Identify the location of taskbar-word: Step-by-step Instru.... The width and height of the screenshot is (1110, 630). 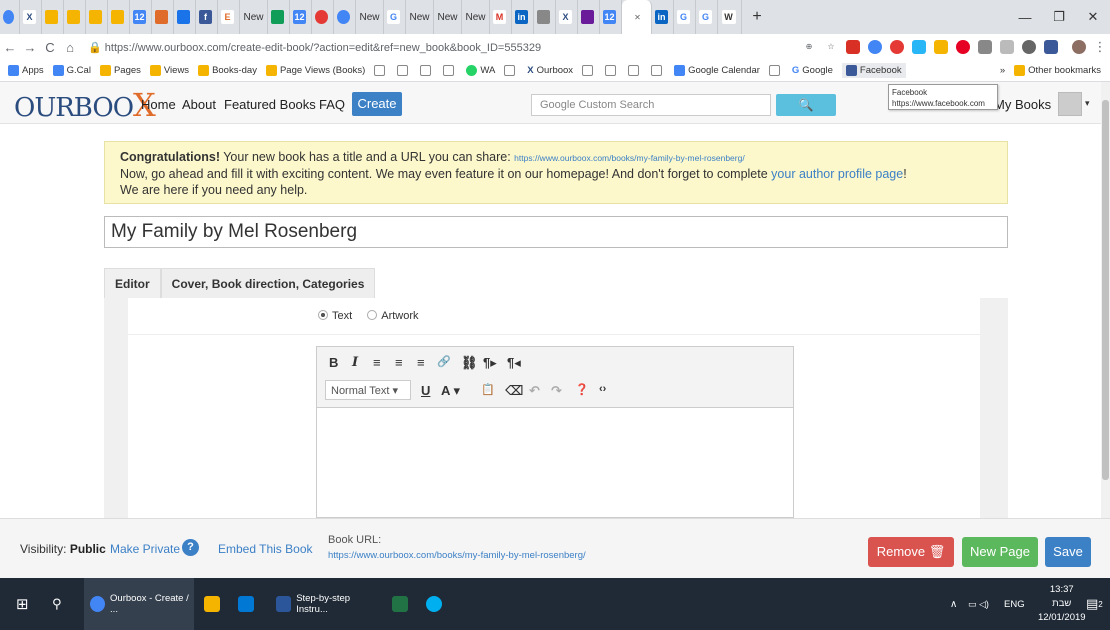
(325, 604).